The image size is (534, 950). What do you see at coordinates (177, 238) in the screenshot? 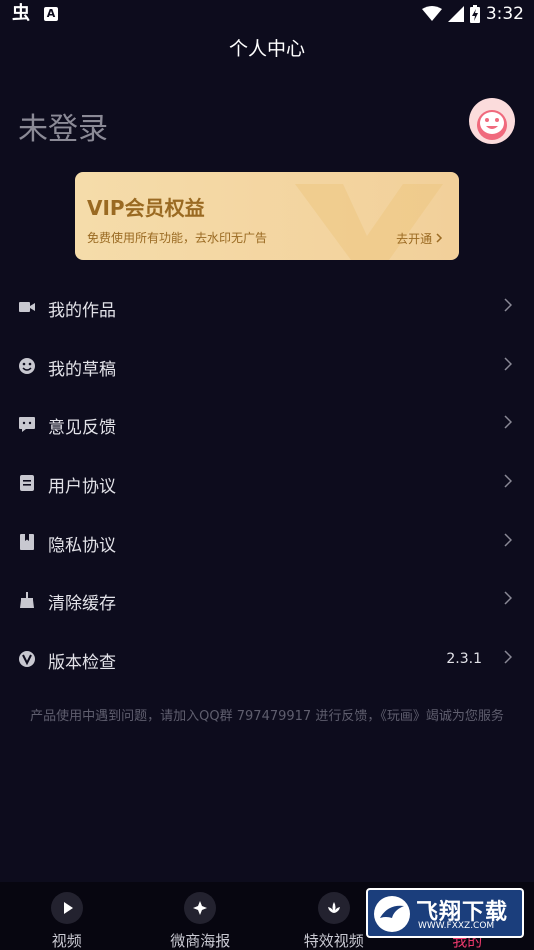
I see `vip-description: 免费使用所有功能，去水印无广告` at bounding box center [177, 238].